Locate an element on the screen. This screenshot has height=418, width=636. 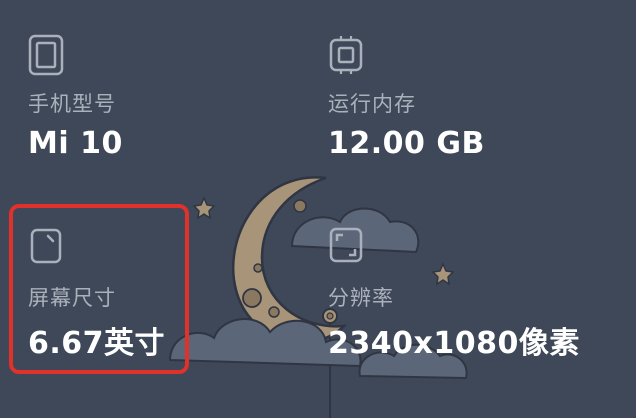
resolution-icon is located at coordinates (346, 245).